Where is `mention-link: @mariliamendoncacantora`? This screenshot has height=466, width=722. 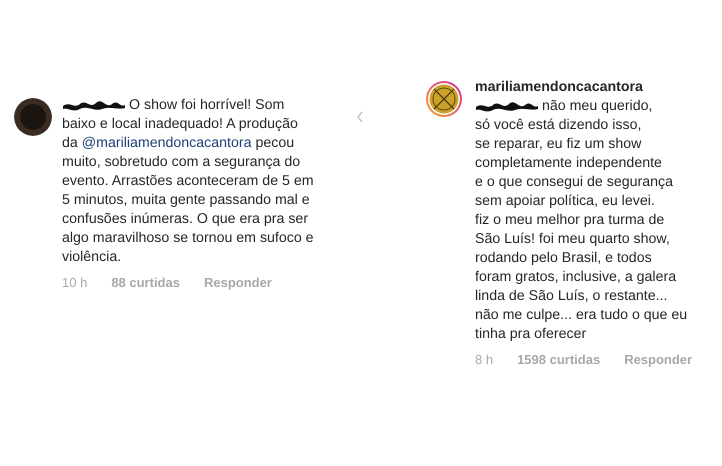
mention-link: @mariliamendoncacantora is located at coordinates (167, 143).